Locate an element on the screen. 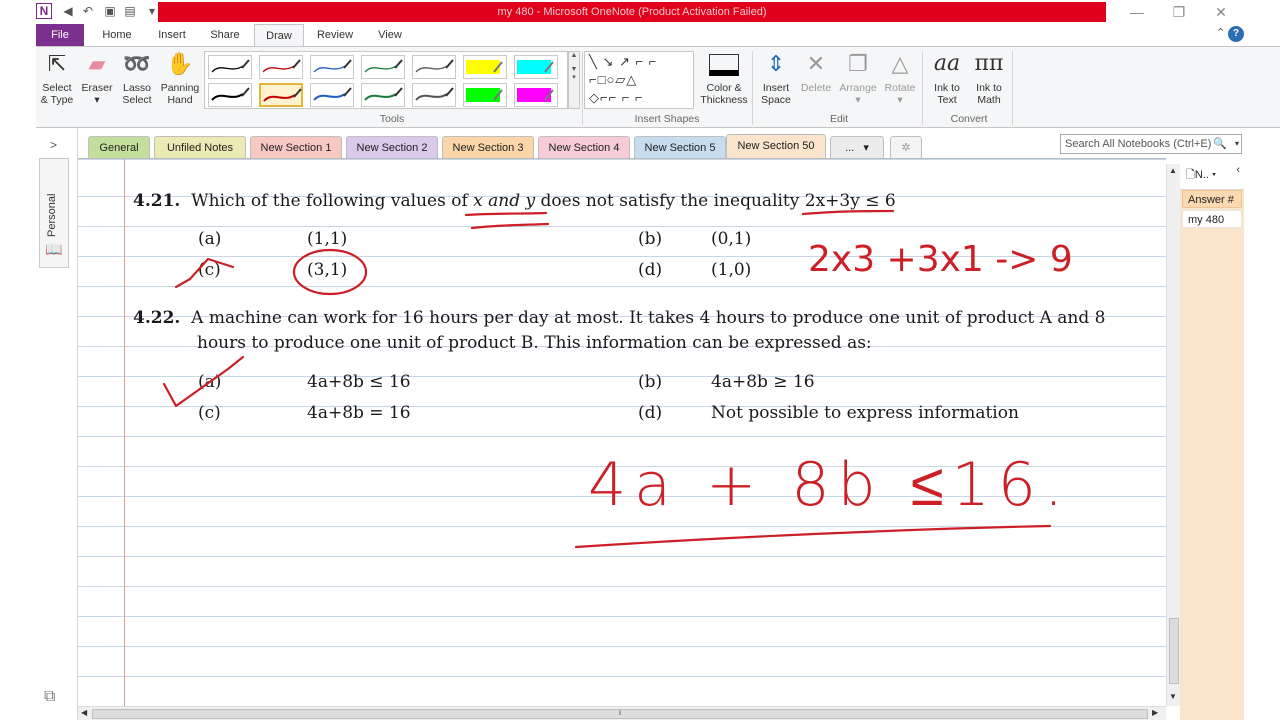 Image resolution: width=1280 pixels, height=720 pixels. ink-to-text-line2: Text is located at coordinates (947, 100).